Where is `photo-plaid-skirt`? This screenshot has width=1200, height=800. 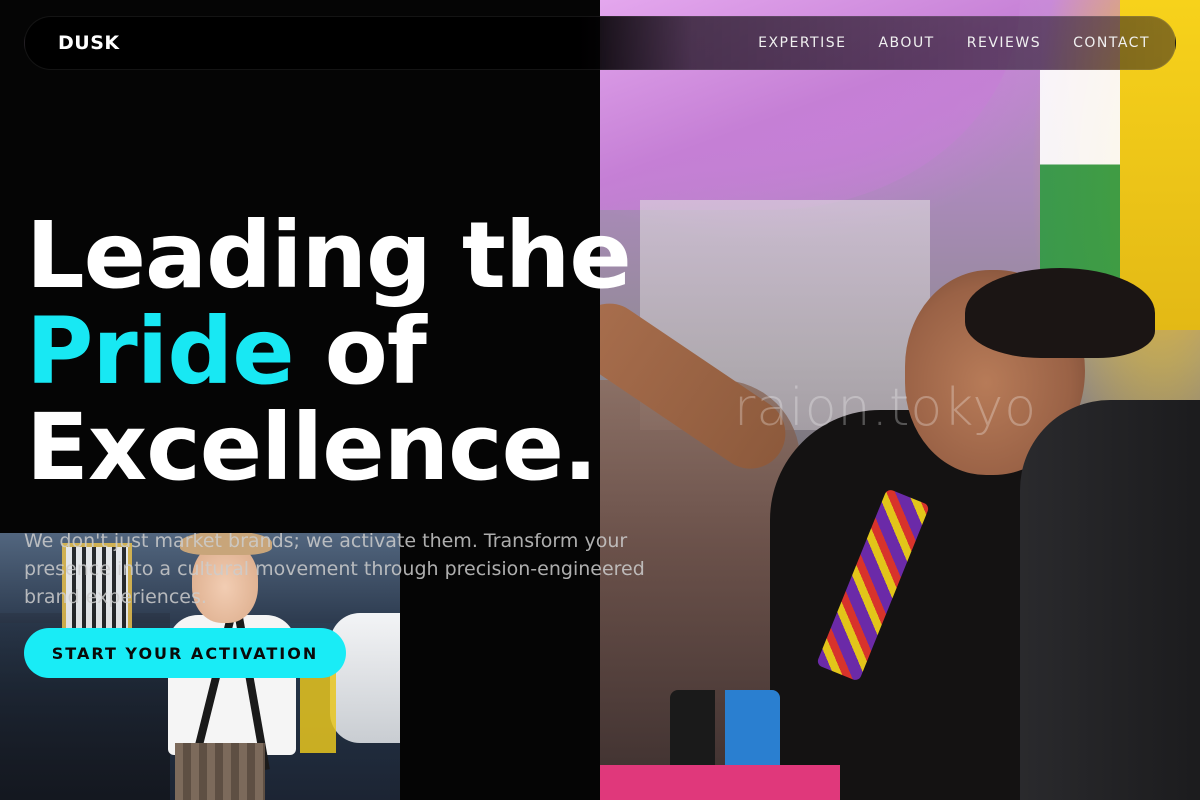 photo-plaid-skirt is located at coordinates (220, 771).